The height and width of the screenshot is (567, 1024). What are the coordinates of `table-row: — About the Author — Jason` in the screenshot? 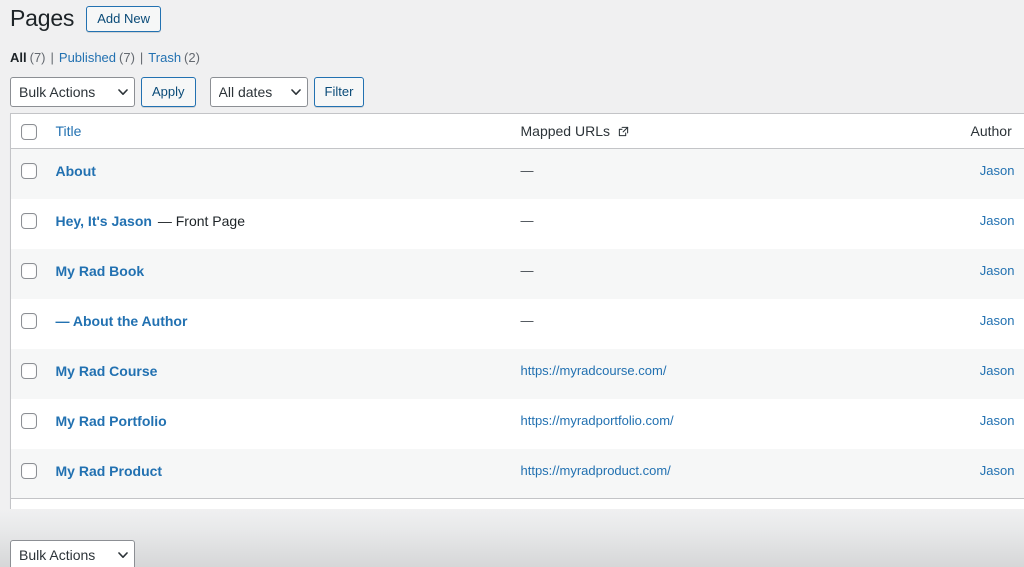 It's located at (517, 323).